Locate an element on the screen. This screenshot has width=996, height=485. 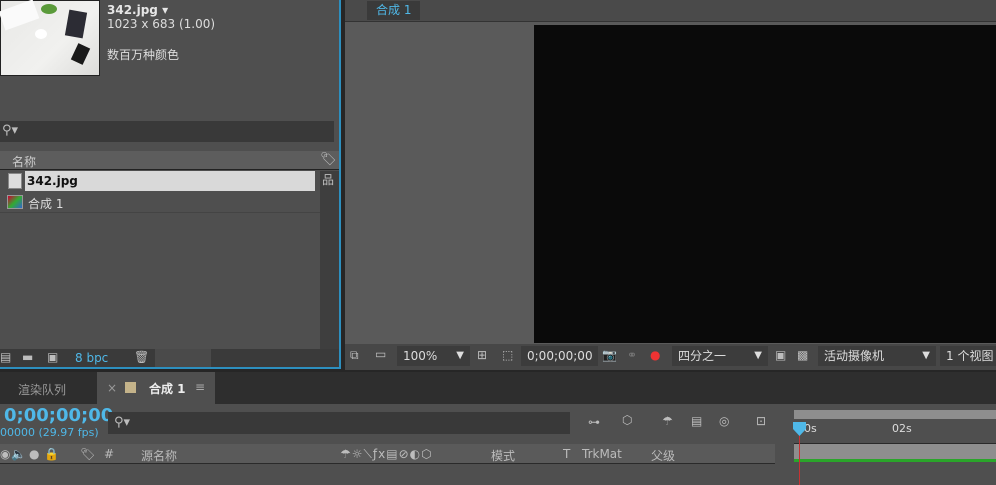
timeline-search-input: ⚲▾ is located at coordinates (339, 423).